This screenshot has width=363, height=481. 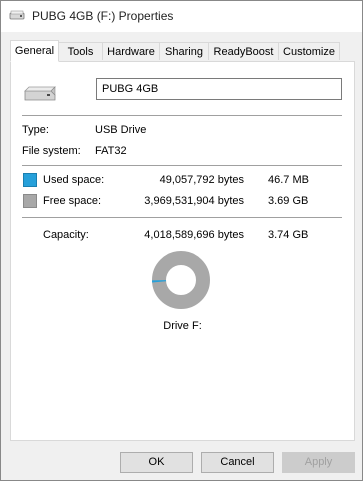 I want to click on used-space-label: Used space:, so click(x=74, y=180).